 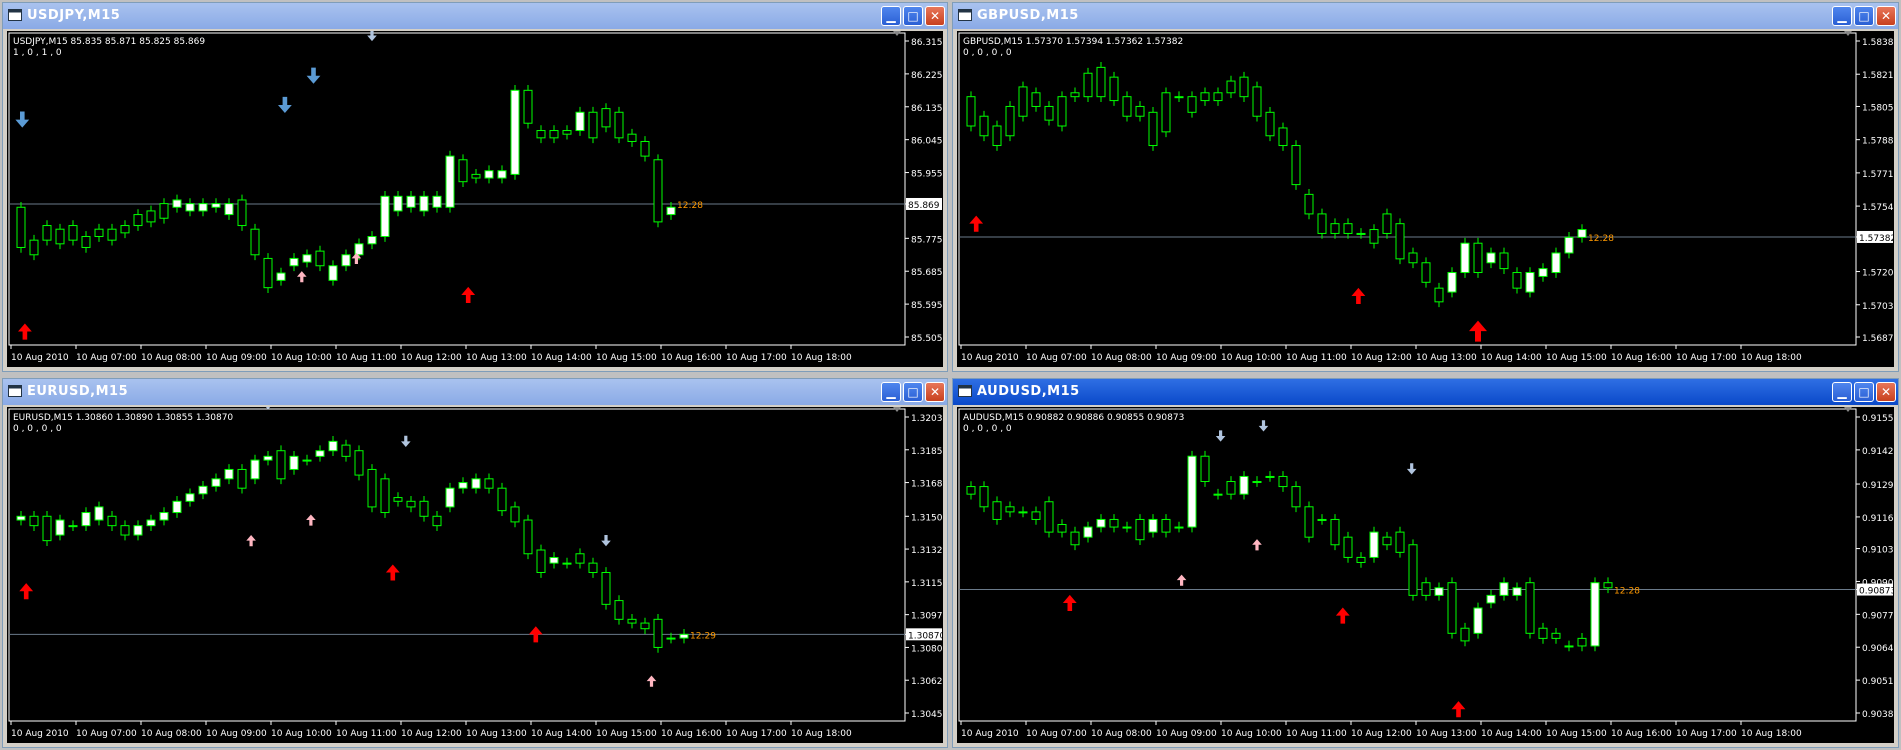 I want to click on titlebar: AUDUSD,M15 ▁ □ ✕, so click(x=1425, y=392).